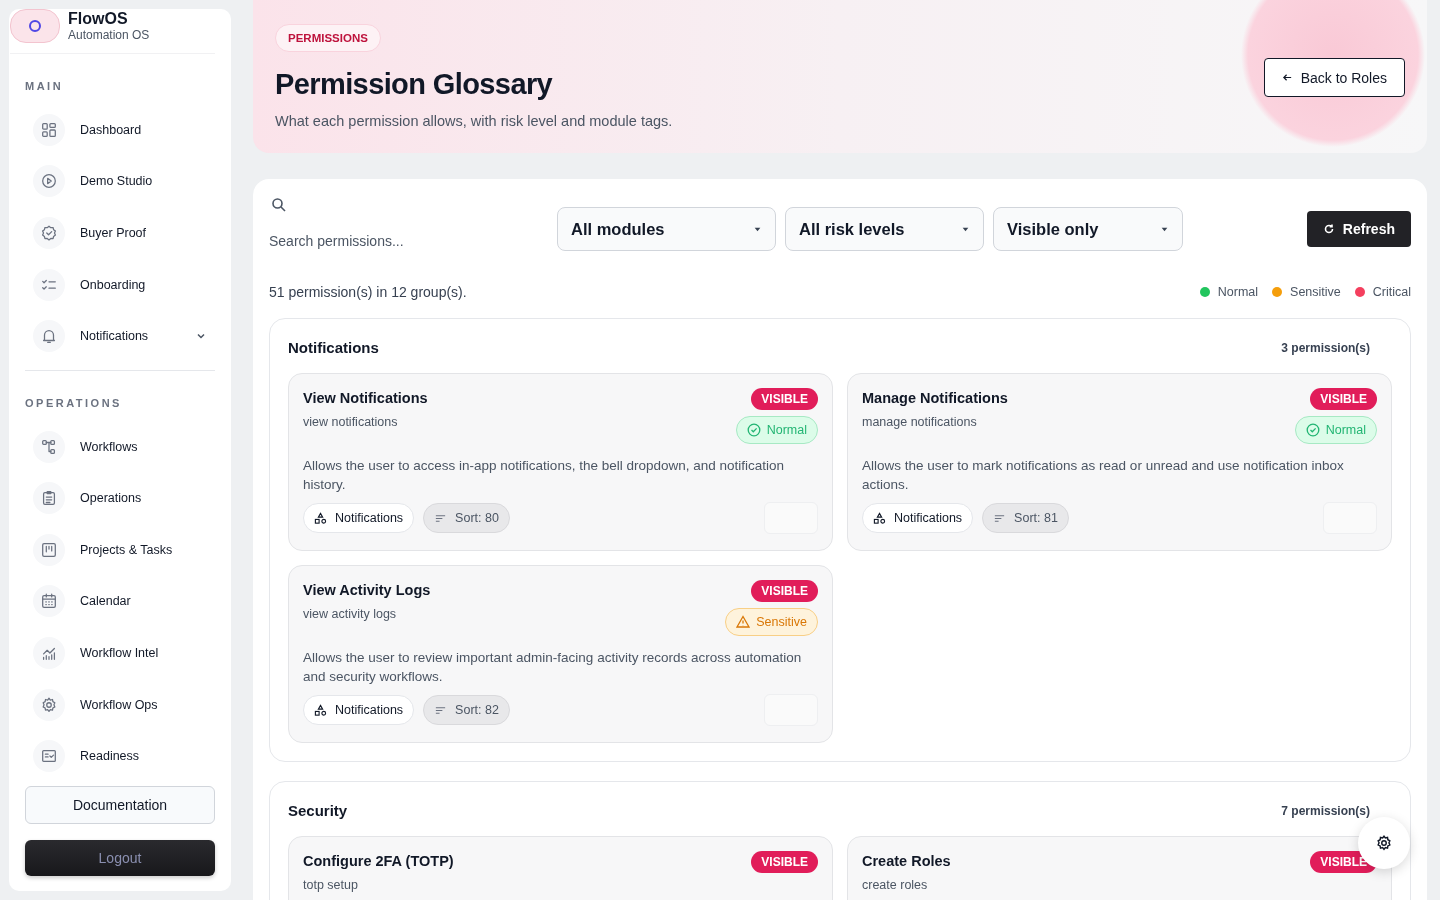  What do you see at coordinates (49, 498) in the screenshot?
I see `clipboard-icon` at bounding box center [49, 498].